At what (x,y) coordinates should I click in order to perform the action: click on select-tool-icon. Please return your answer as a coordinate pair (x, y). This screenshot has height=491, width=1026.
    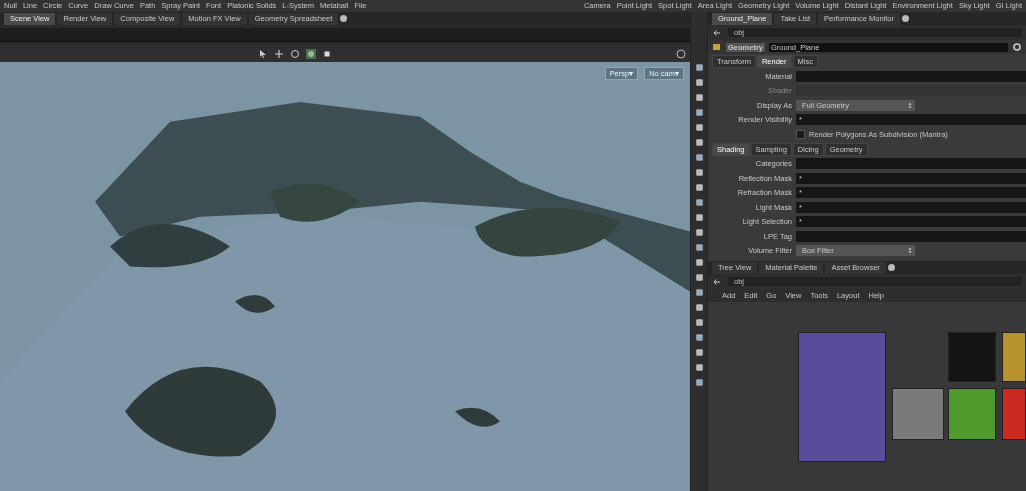
    Looking at the image, I should click on (263, 53).